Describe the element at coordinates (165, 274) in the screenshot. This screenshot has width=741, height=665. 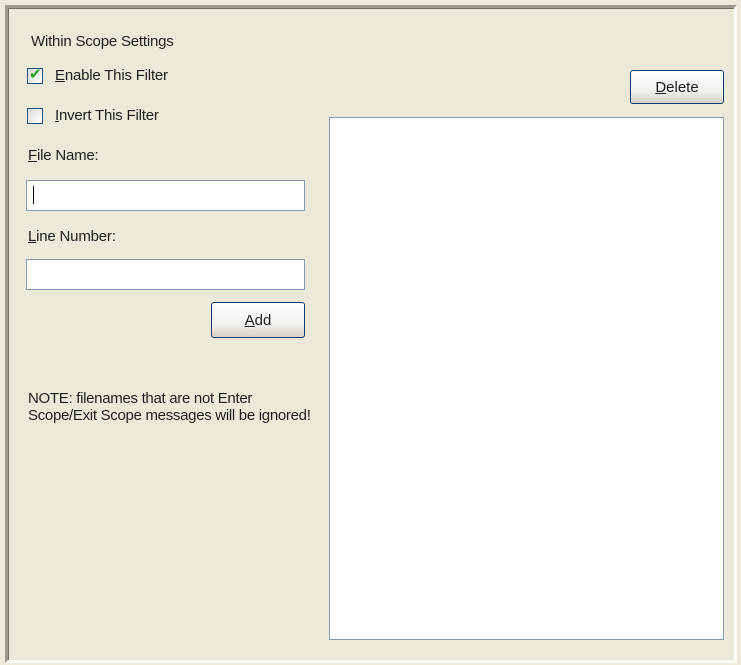
I see `line-number-input` at that location.